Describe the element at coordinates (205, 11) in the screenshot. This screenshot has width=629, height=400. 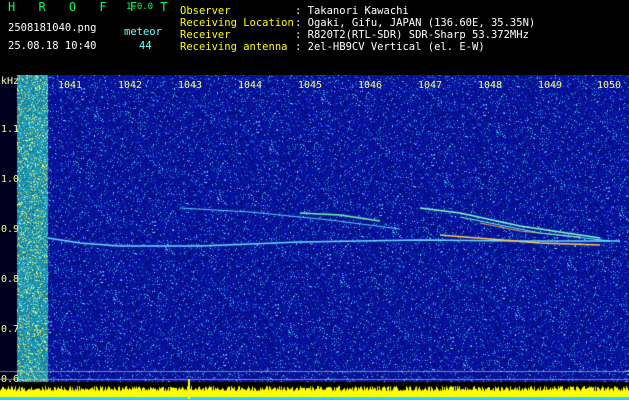
I see `info-label-observer: Observer` at that location.